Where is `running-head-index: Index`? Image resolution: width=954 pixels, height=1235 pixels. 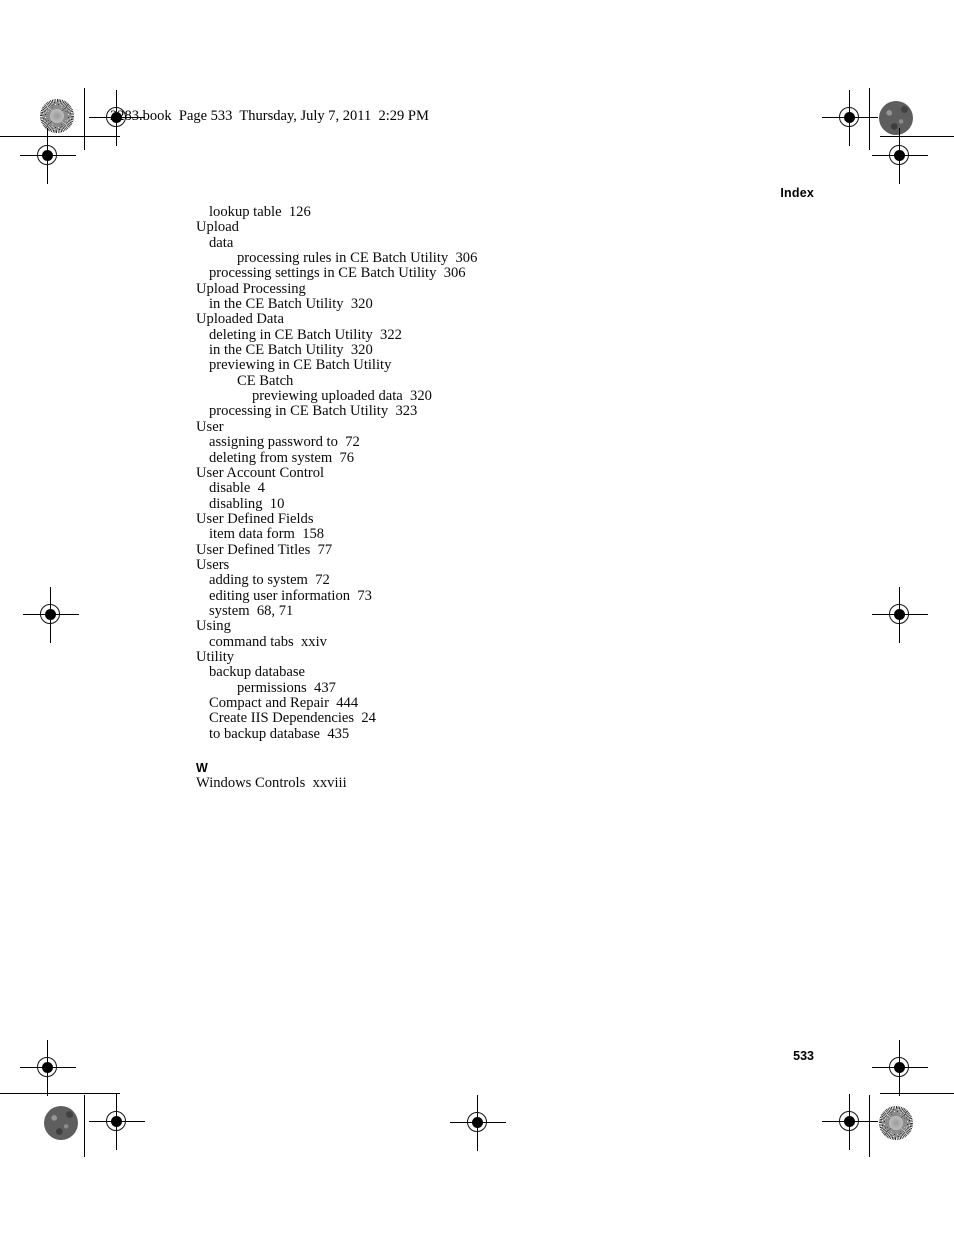 running-head-index: Index is located at coordinates (797, 193).